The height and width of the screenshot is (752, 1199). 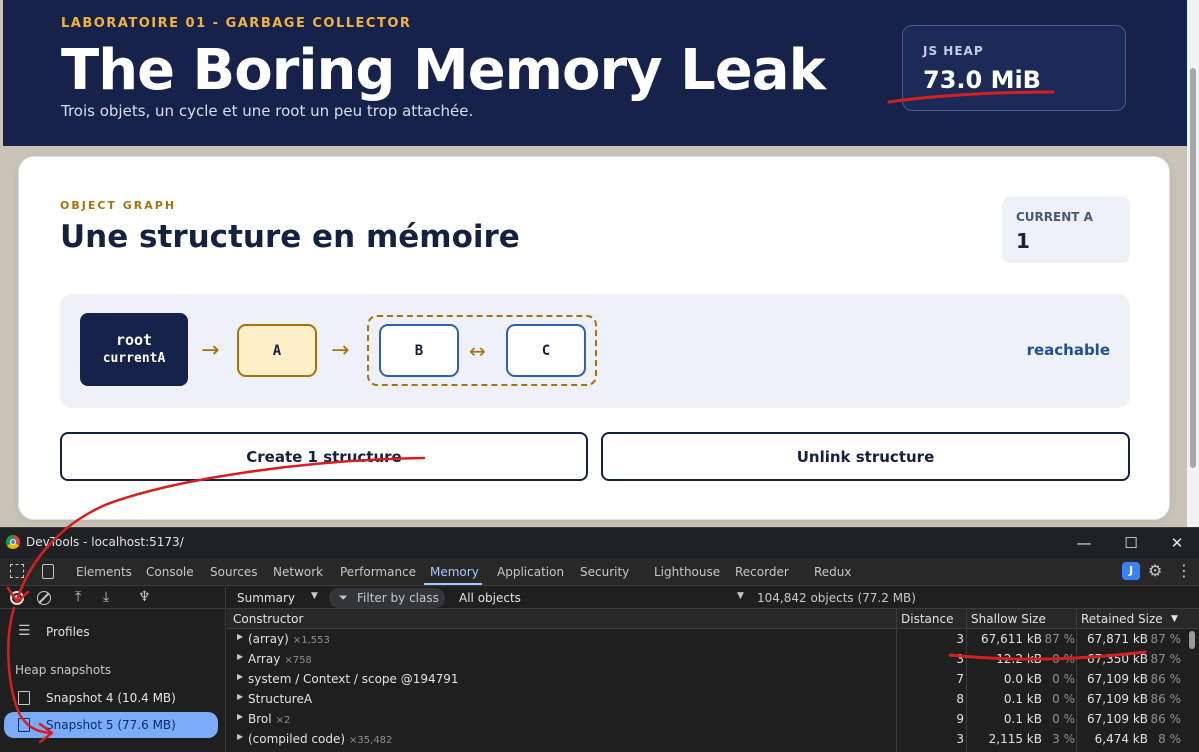 I want to click on tab-elements: Elements, so click(x=104, y=572).